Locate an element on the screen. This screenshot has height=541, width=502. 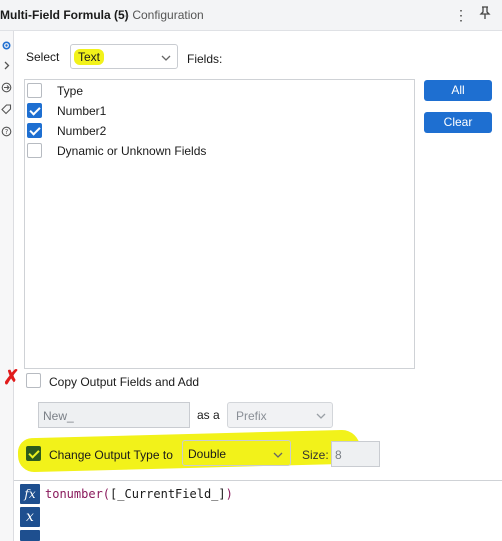
formula-close: ) is located at coordinates (229, 494).